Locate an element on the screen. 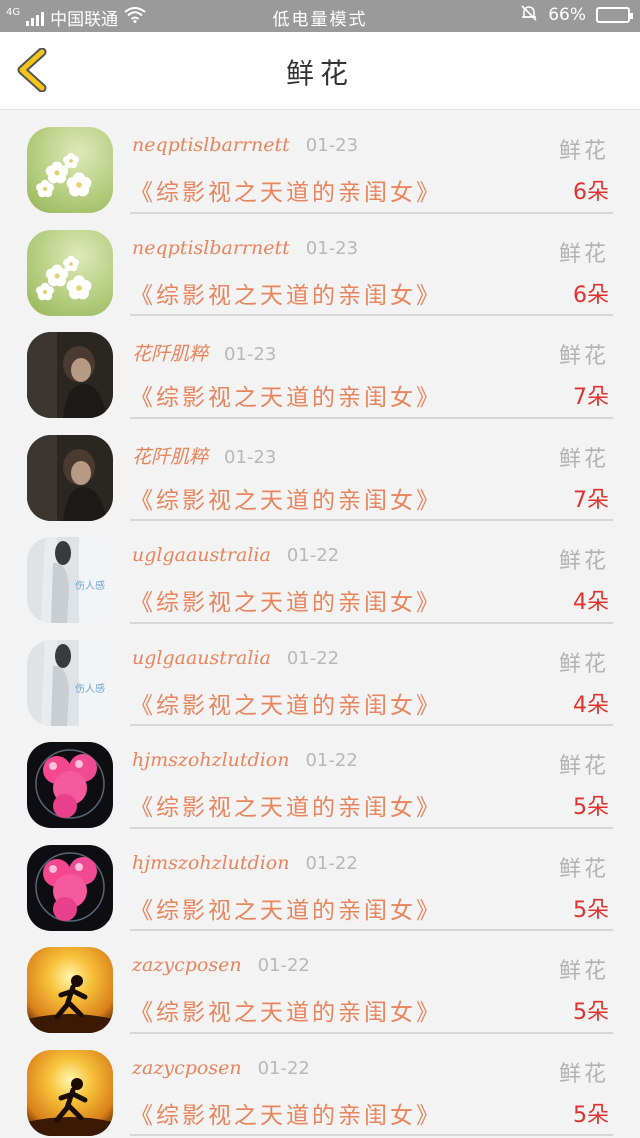  battery-percent: 66% is located at coordinates (567, 15).